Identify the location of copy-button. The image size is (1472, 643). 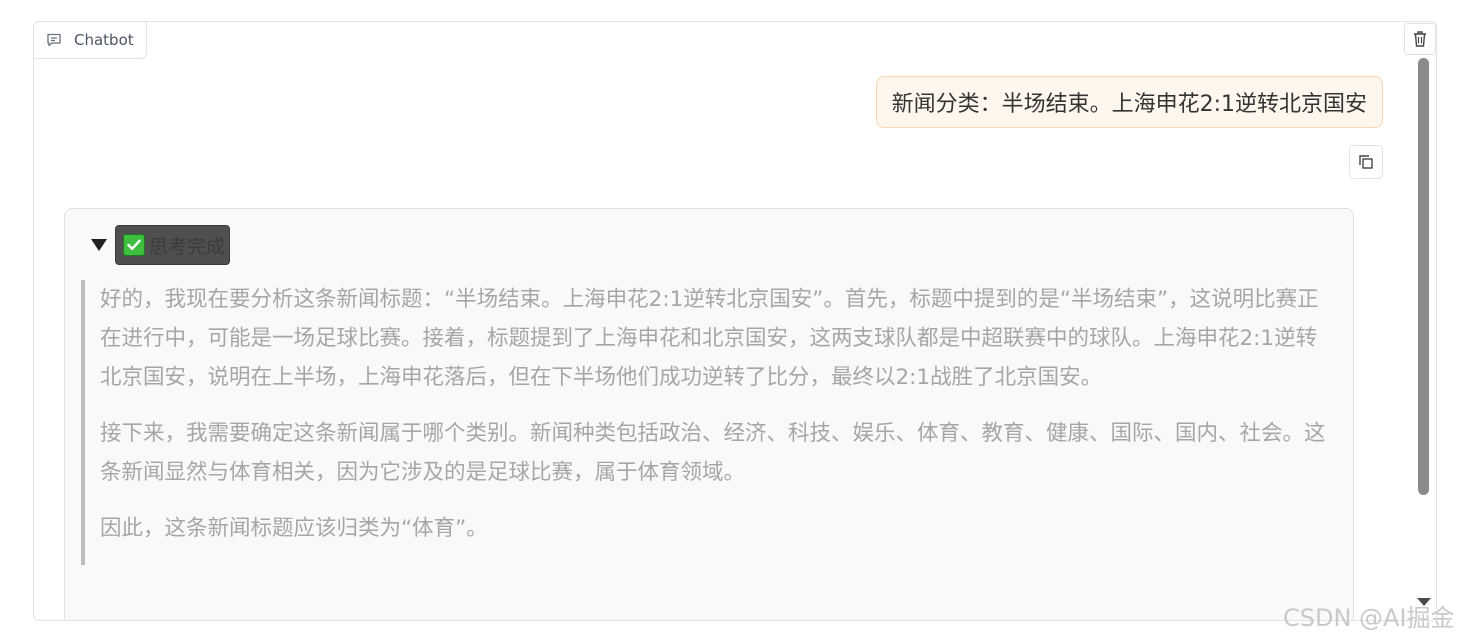
(1366, 162).